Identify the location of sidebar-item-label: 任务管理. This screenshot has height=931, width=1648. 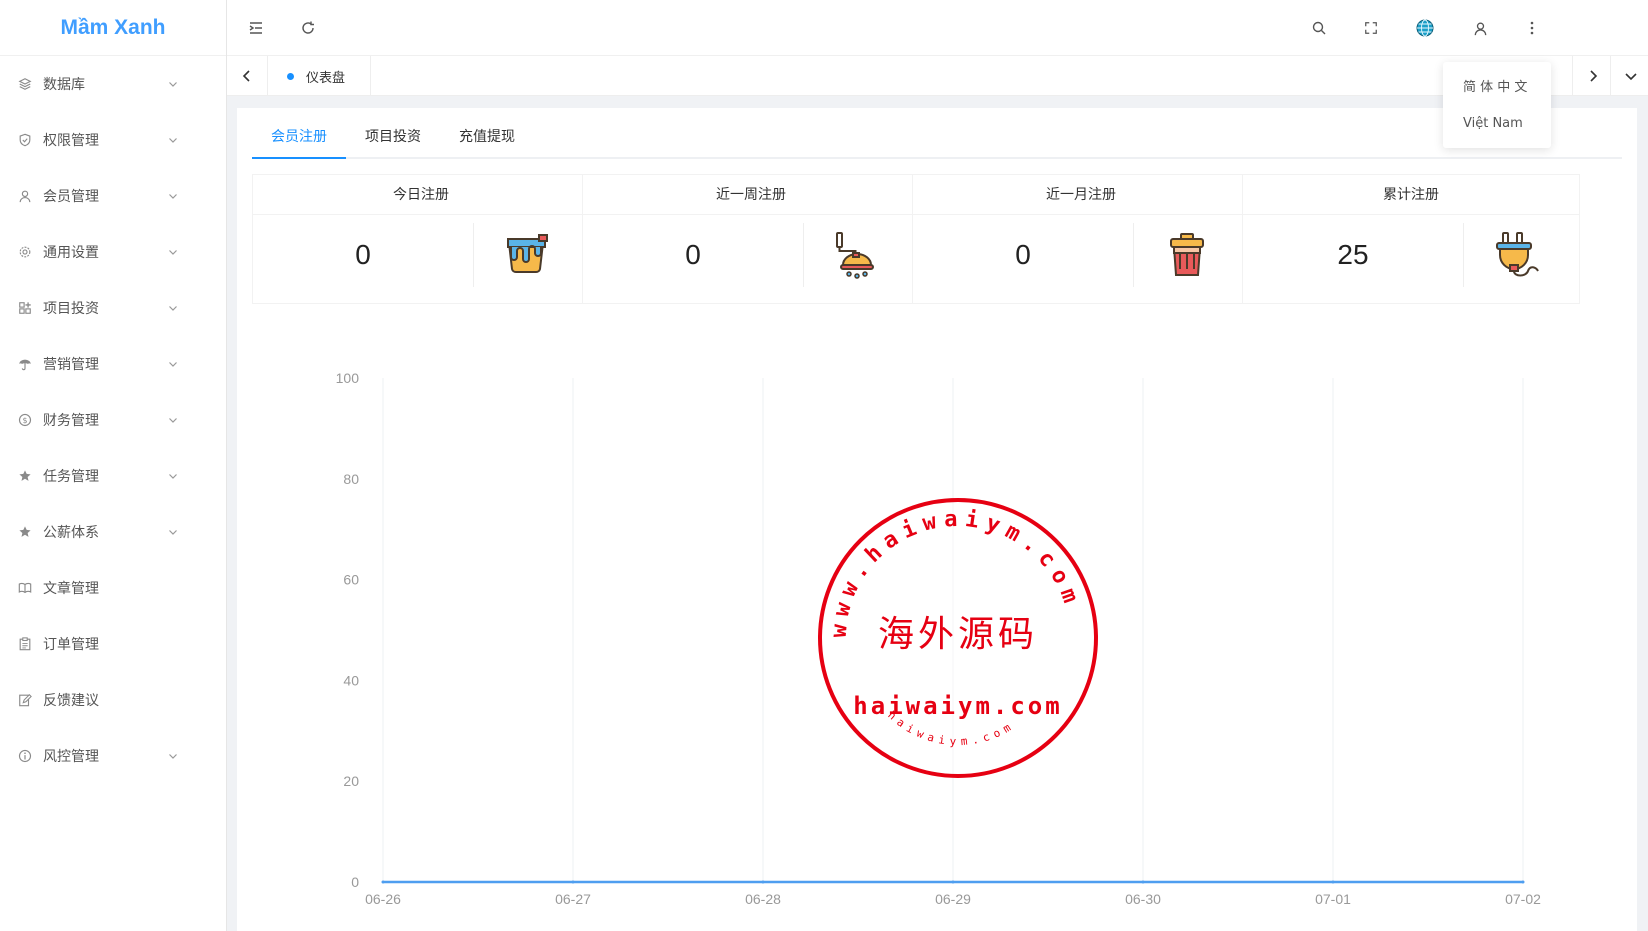
(71, 477).